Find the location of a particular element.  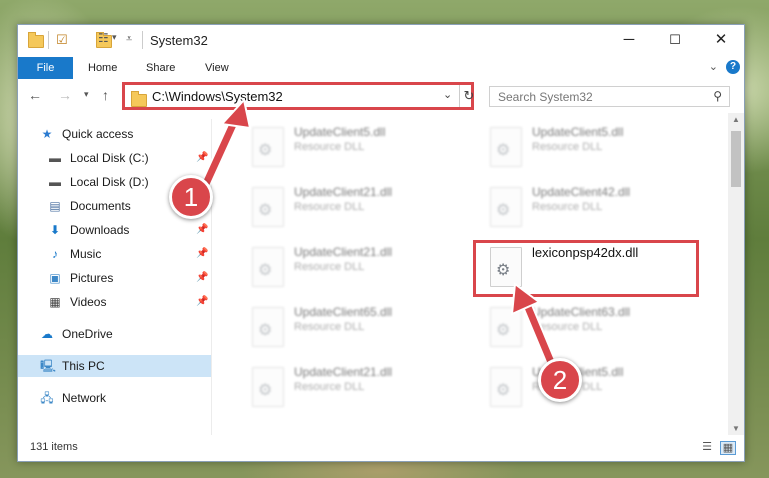

step-1-badge: 1 is located at coordinates (191, 197).